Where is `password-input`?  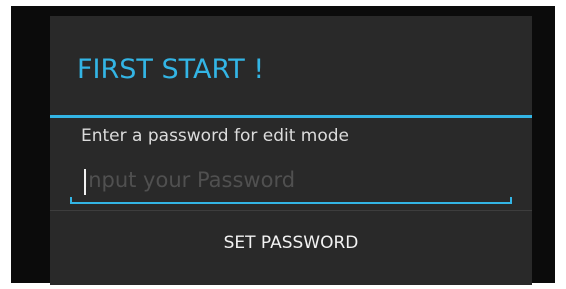 password-input is located at coordinates (292, 180).